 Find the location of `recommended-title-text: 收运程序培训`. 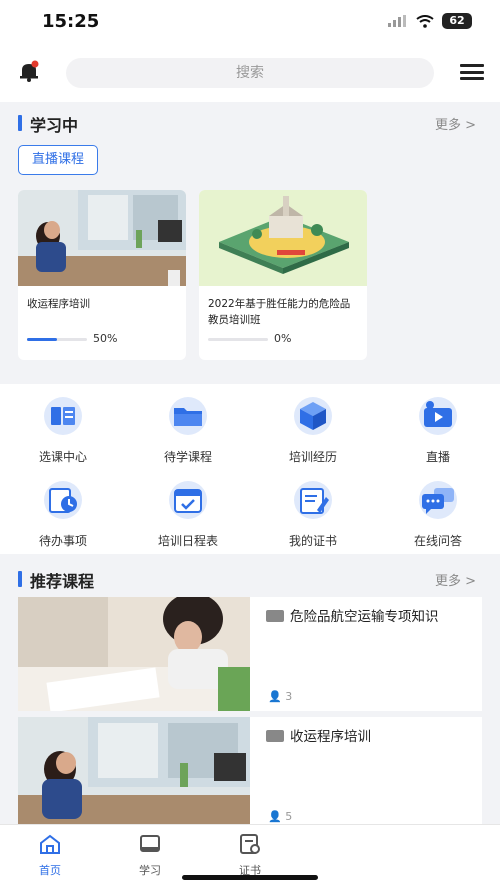

recommended-title-text: 收运程序培训 is located at coordinates (367, 737).